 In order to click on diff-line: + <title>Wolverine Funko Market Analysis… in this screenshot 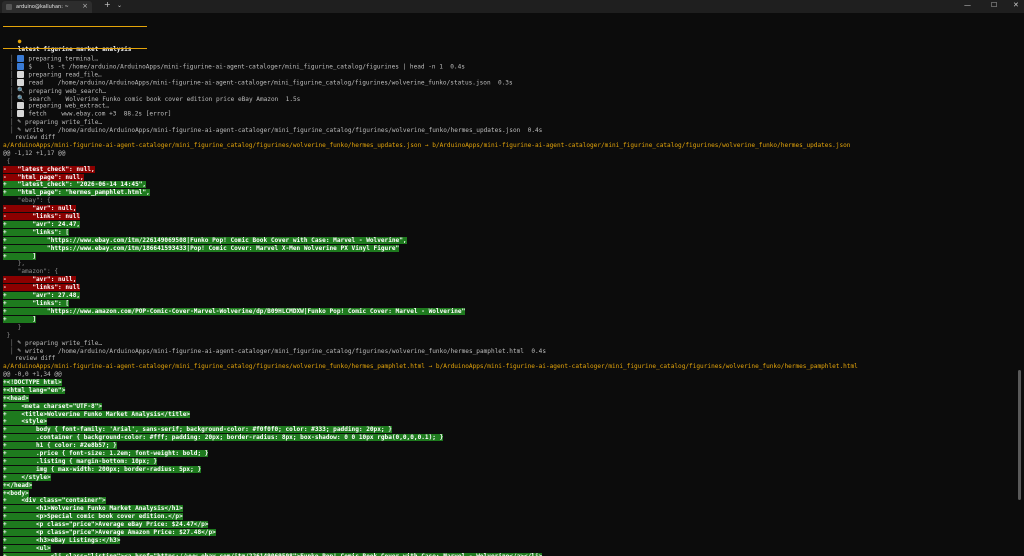, I will do `click(97, 414)`.